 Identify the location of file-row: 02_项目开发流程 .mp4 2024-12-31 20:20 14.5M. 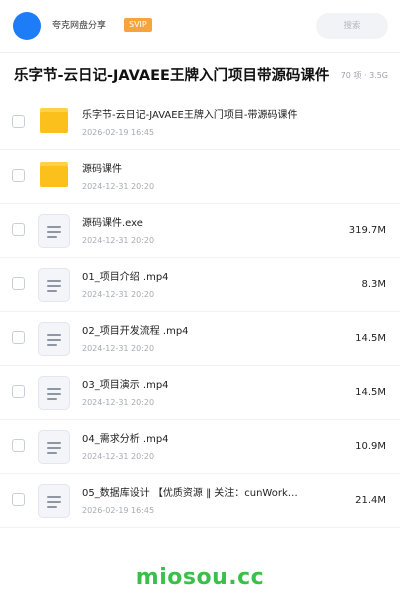
(200, 339).